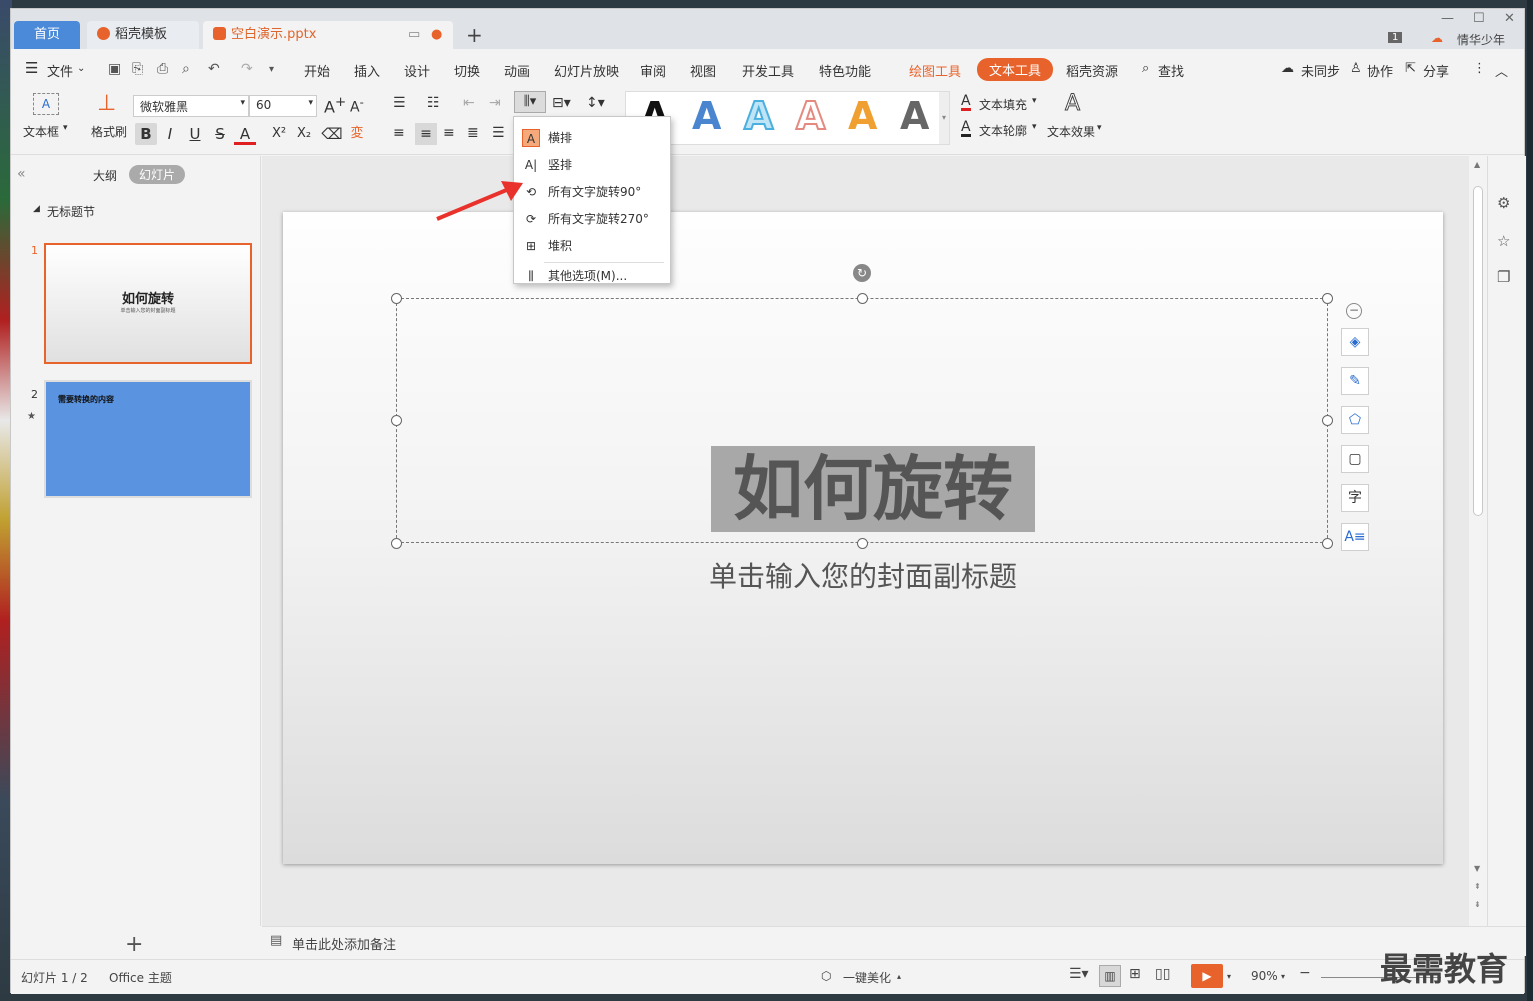  I want to click on tab-docer-template: 稻壳模板, so click(143, 35).